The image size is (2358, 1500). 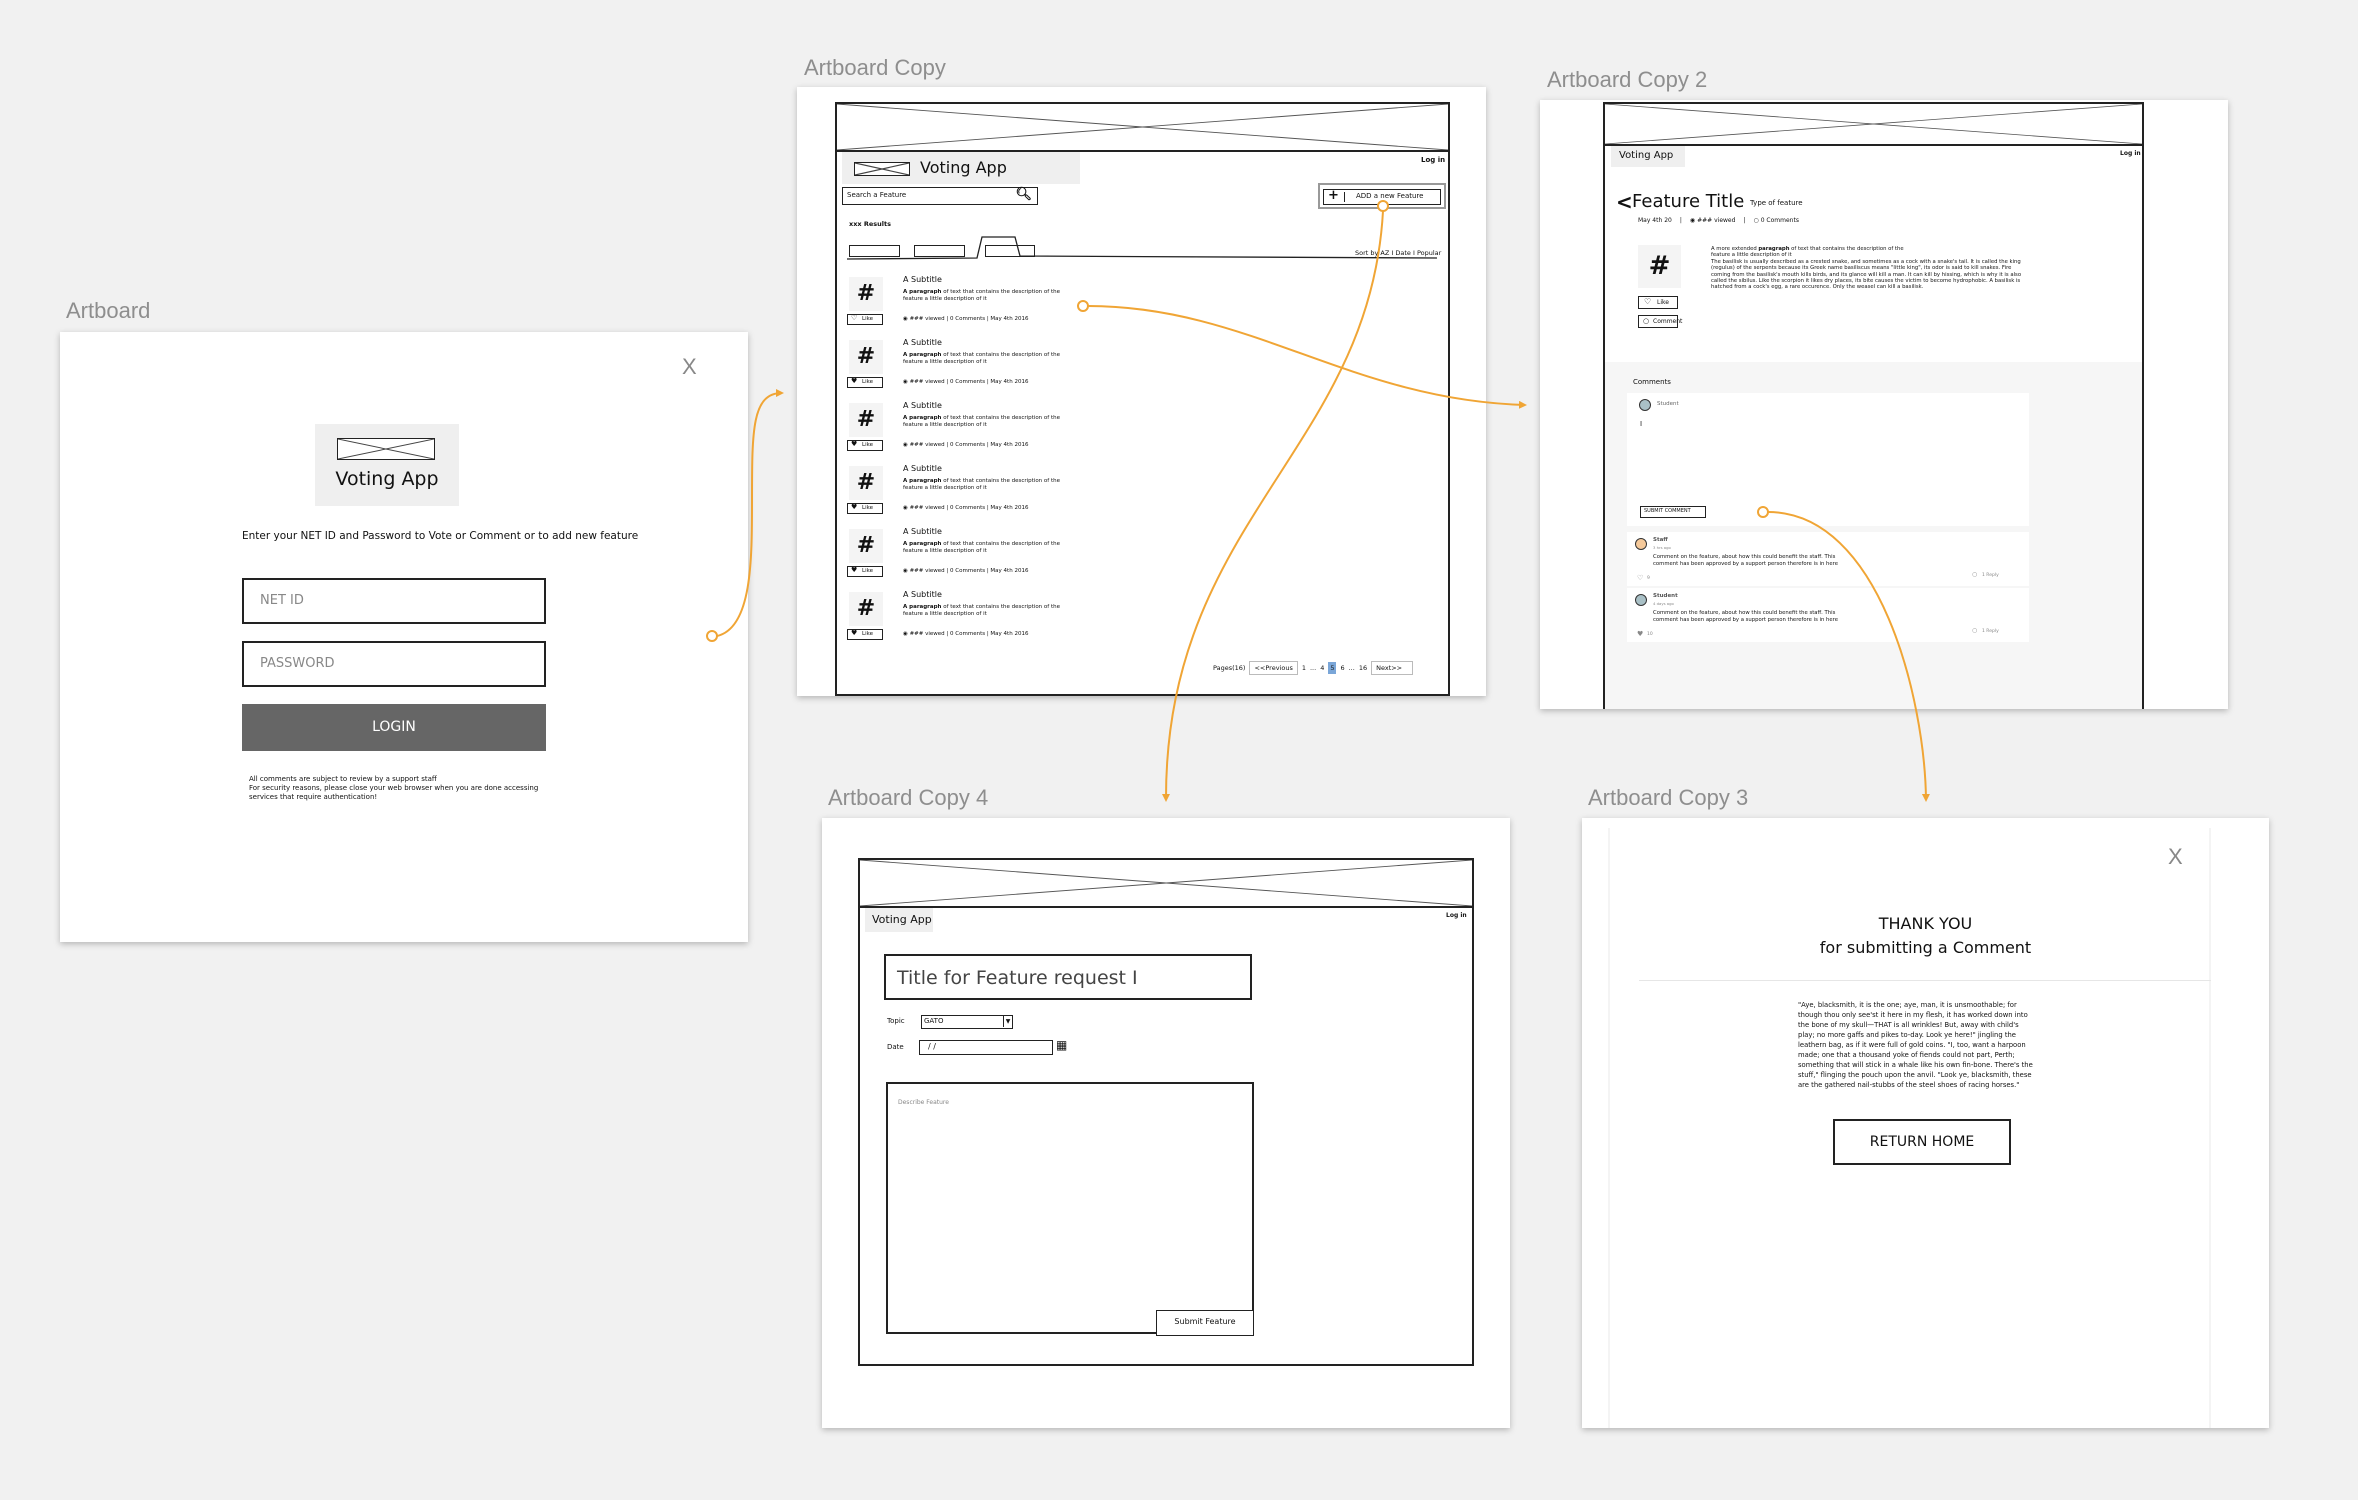 I want to click on search-icon: 🔍︎, so click(x=1023, y=194).